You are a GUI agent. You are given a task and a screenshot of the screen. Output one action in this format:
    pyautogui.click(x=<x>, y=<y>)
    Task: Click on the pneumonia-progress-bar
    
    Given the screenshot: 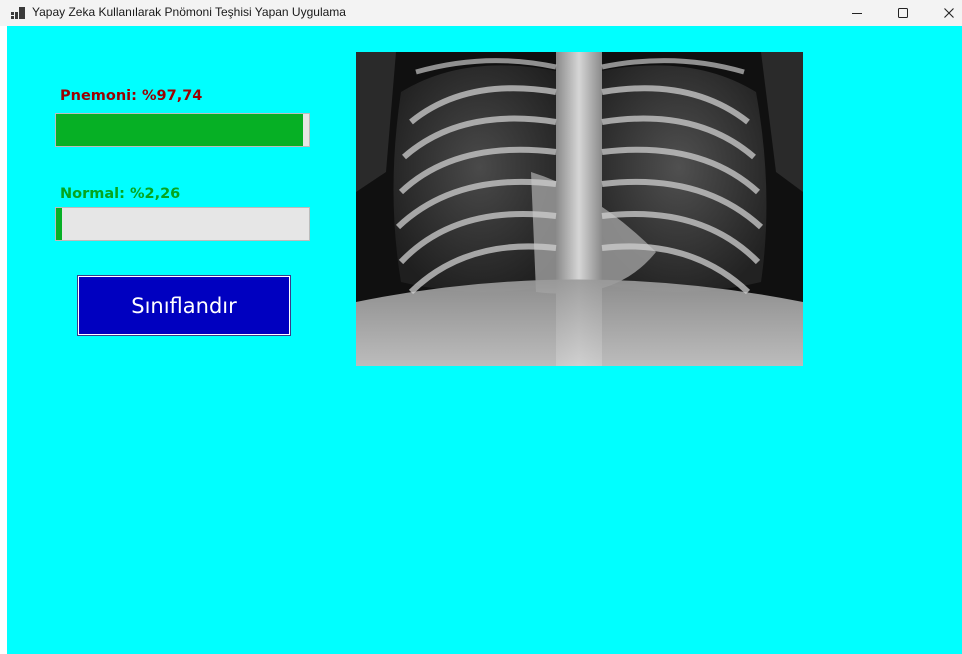 What is the action you would take?
    pyautogui.click(x=182, y=130)
    